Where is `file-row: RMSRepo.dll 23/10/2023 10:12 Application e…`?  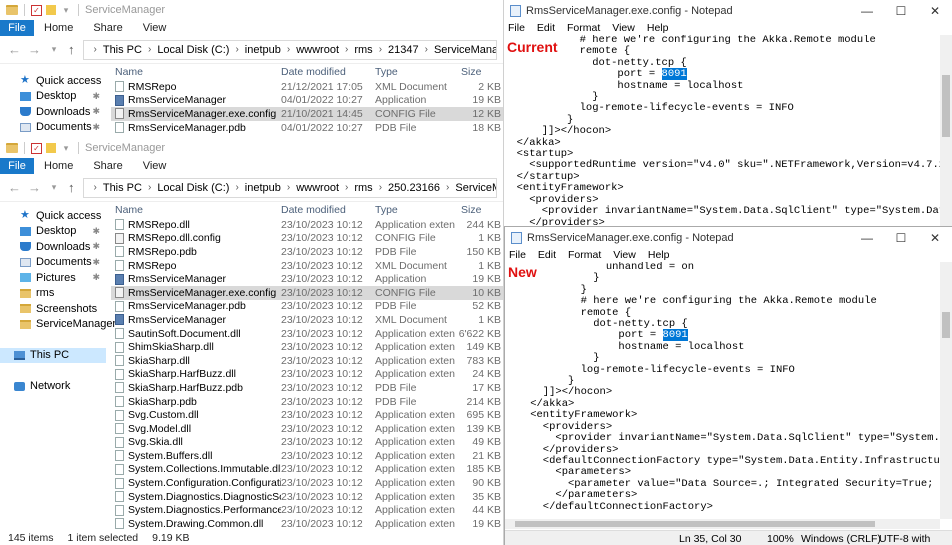 file-row: RMSRepo.dll 23/10/2023 10:12 Application e… is located at coordinates (307, 225).